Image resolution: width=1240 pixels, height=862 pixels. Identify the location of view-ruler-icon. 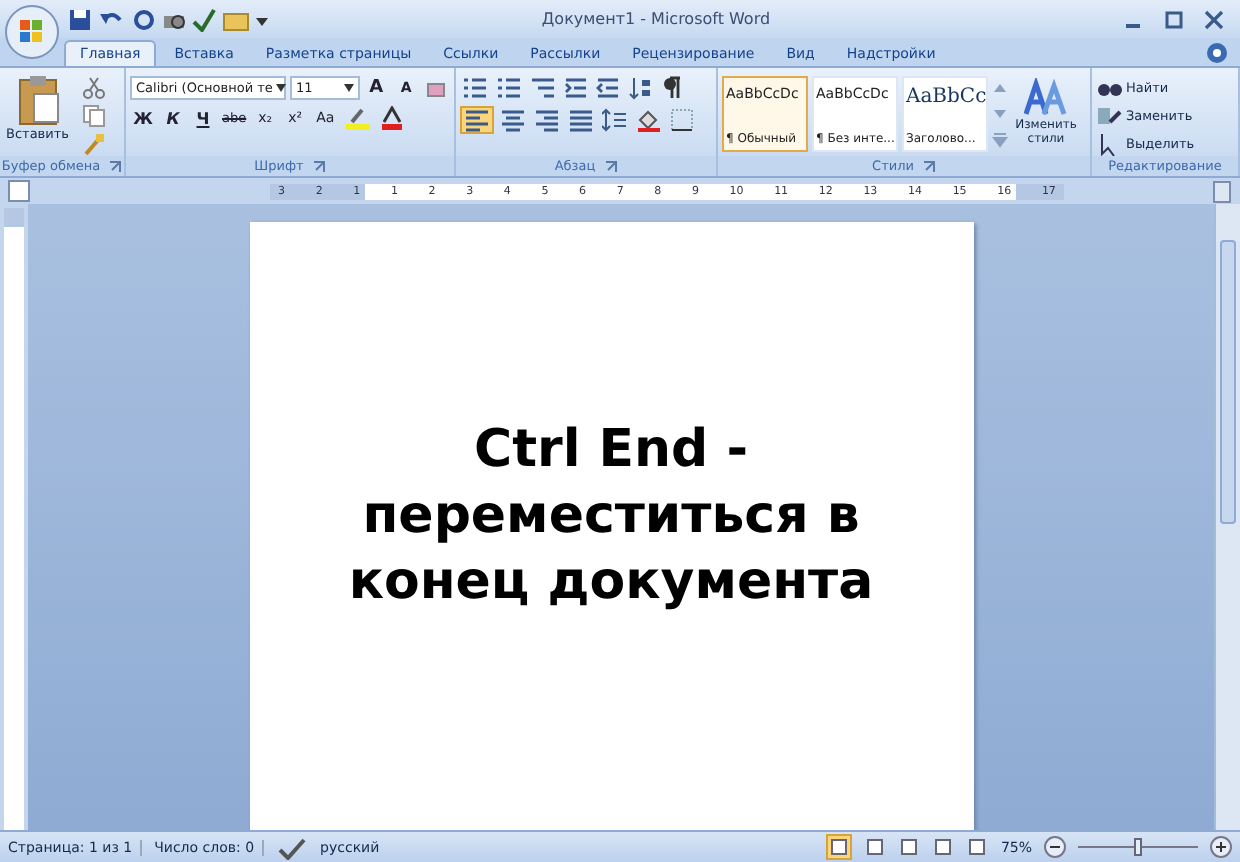
(1222, 191).